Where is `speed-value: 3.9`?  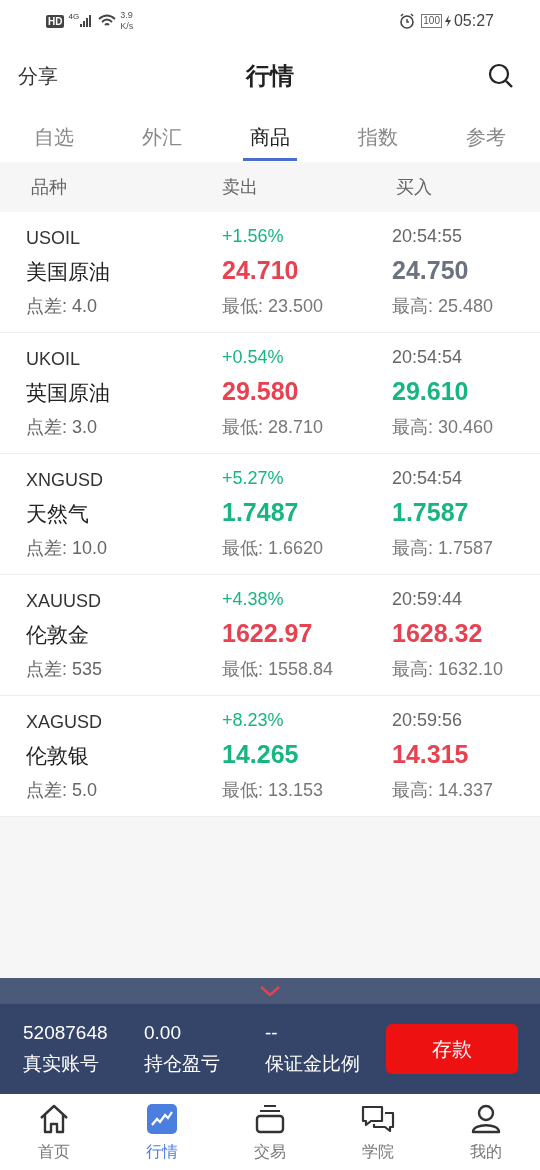 speed-value: 3.9 is located at coordinates (127, 15).